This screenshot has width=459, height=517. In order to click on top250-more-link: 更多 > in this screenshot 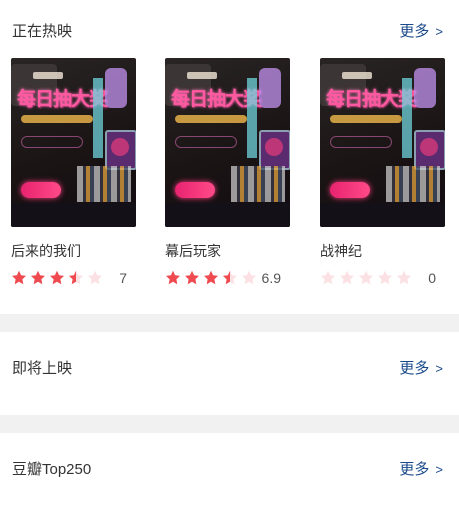, I will do `click(421, 468)`.